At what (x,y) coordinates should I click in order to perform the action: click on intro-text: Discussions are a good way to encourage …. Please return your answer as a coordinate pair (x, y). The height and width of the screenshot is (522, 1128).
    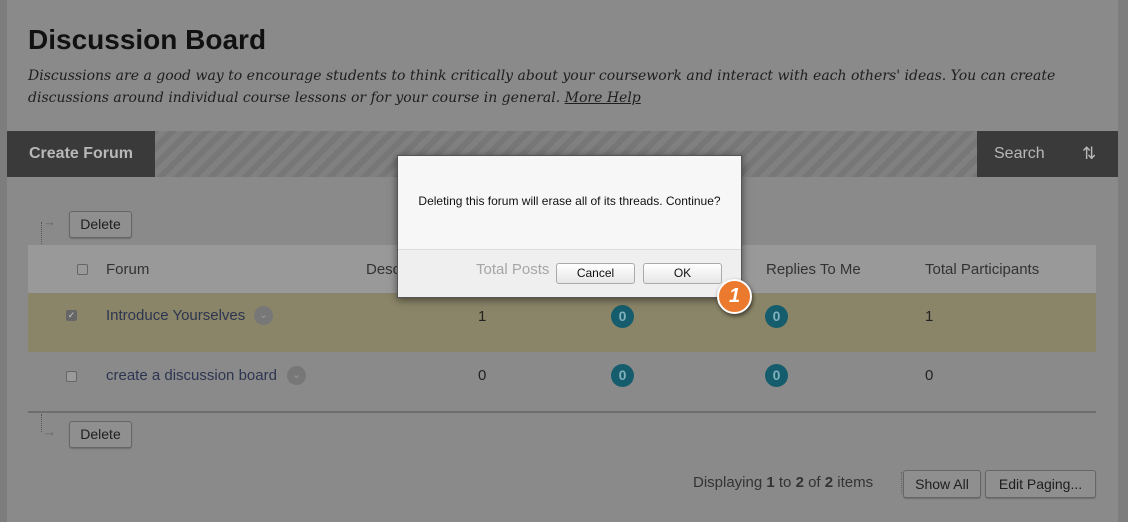
    Looking at the image, I should click on (542, 87).